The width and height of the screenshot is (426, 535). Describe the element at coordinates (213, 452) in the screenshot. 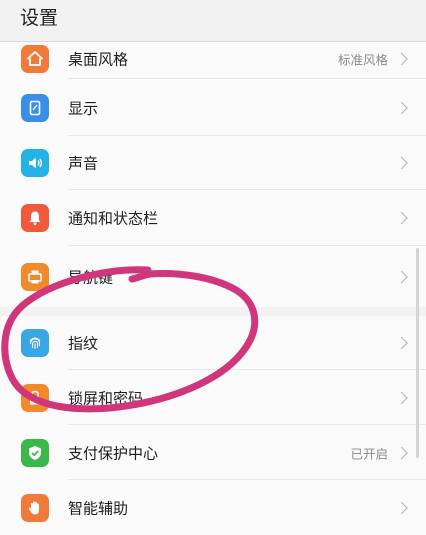

I see `settings-item-payment-protection: 支付保护中心 已开启` at that location.